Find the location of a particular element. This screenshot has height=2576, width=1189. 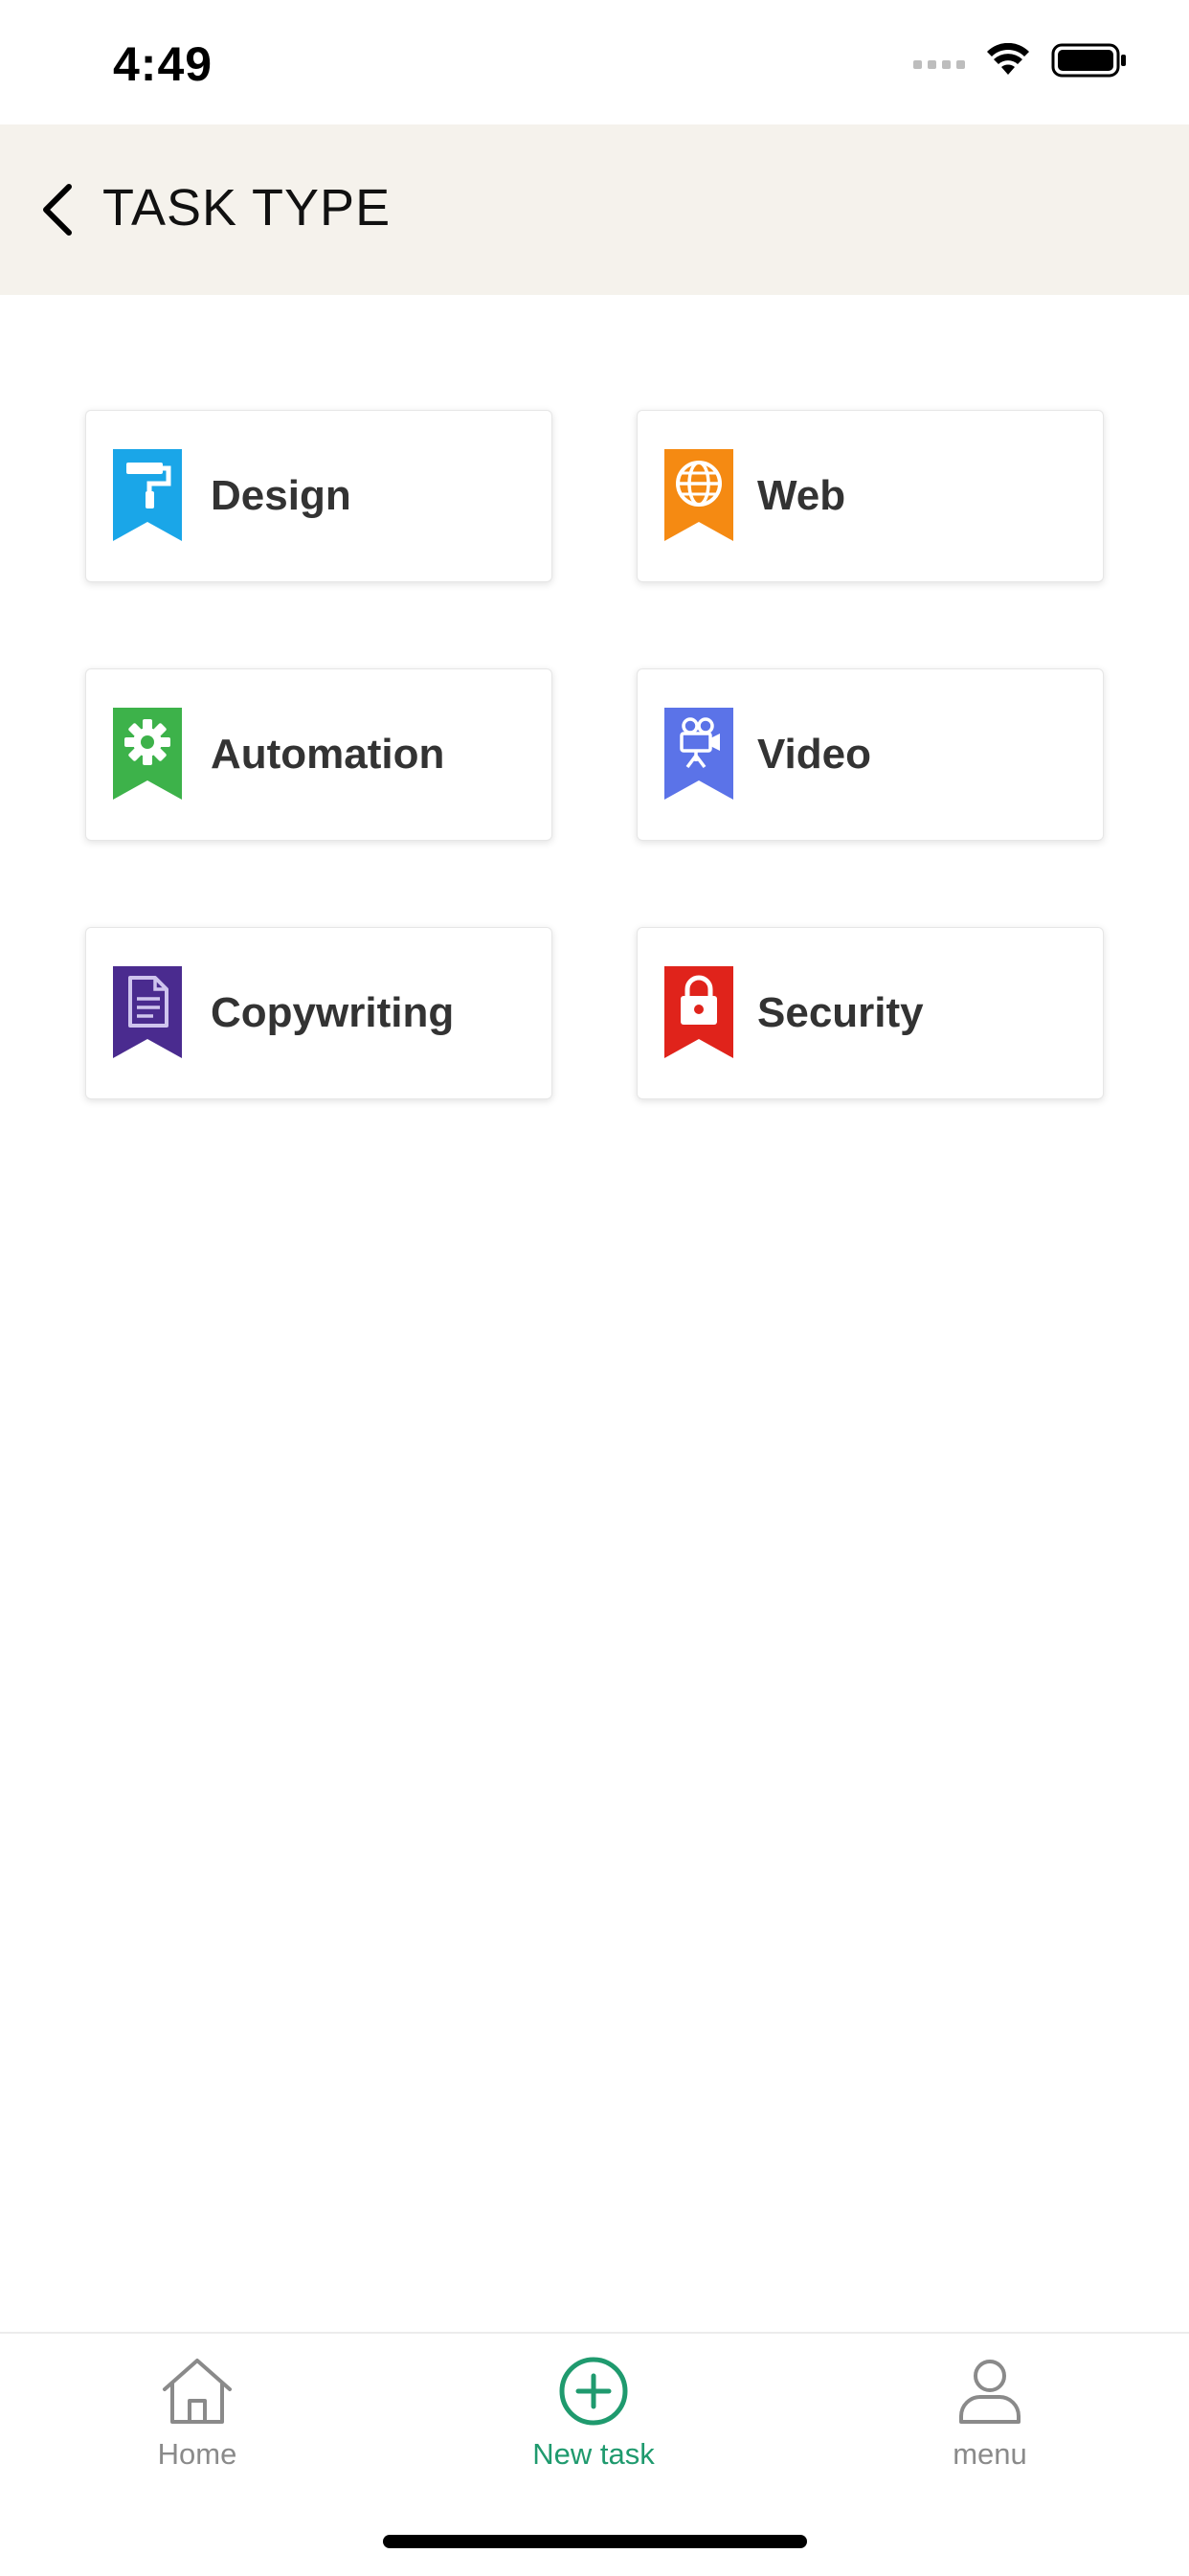

task-type-label: Web is located at coordinates (801, 495).